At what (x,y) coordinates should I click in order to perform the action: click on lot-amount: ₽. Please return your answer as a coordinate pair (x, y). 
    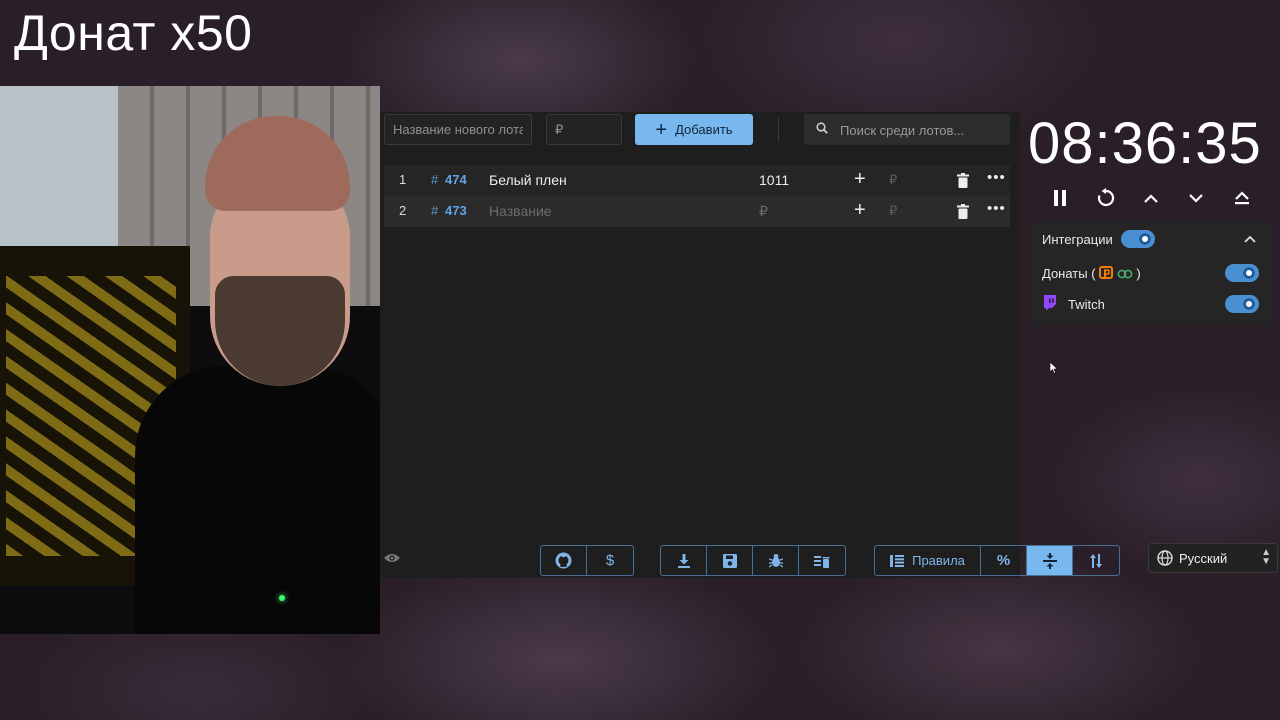
    Looking at the image, I should click on (763, 211).